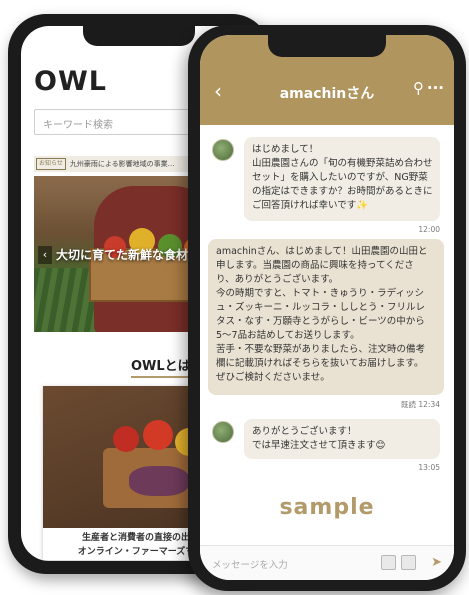  I want to click on message-line: 5〜7品お詰めしてお送りします。, so click(288, 335).